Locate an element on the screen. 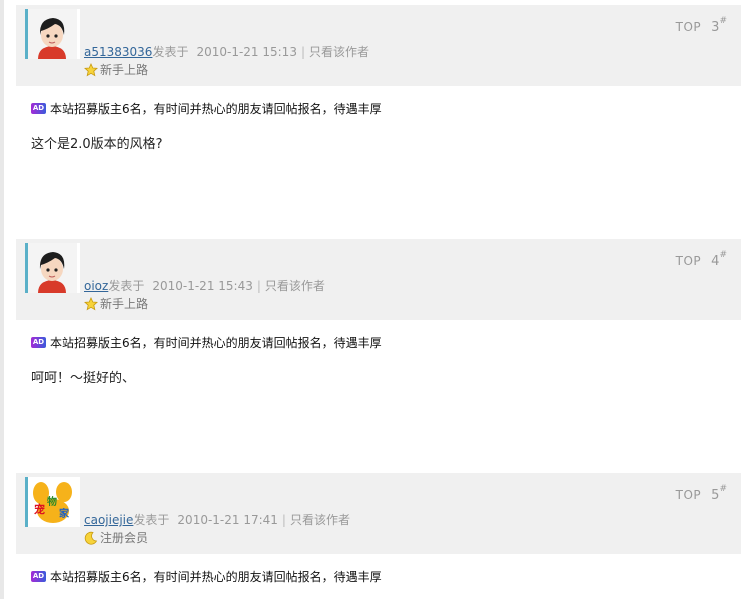 The height and width of the screenshot is (599, 741). floor-indicator: TOP 4# is located at coordinates (701, 259).